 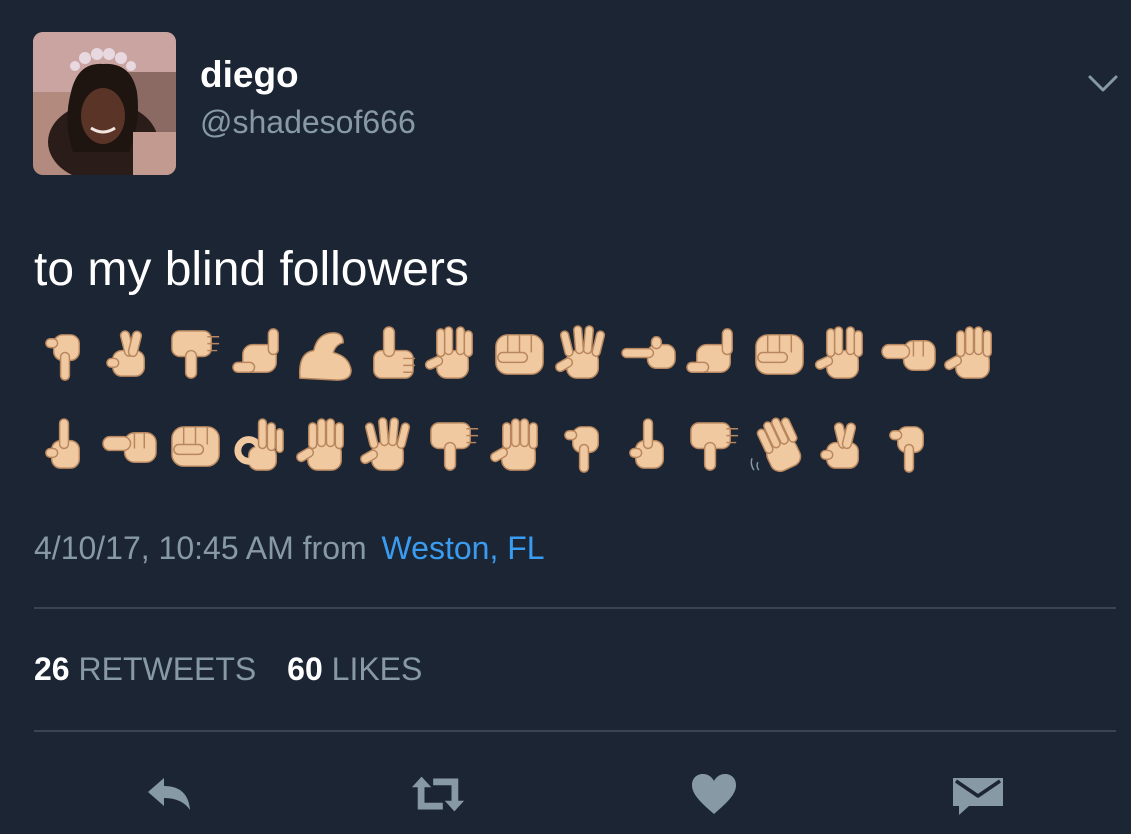 What do you see at coordinates (389, 354) in the screenshot?
I see `thumbs-up-icon` at bounding box center [389, 354].